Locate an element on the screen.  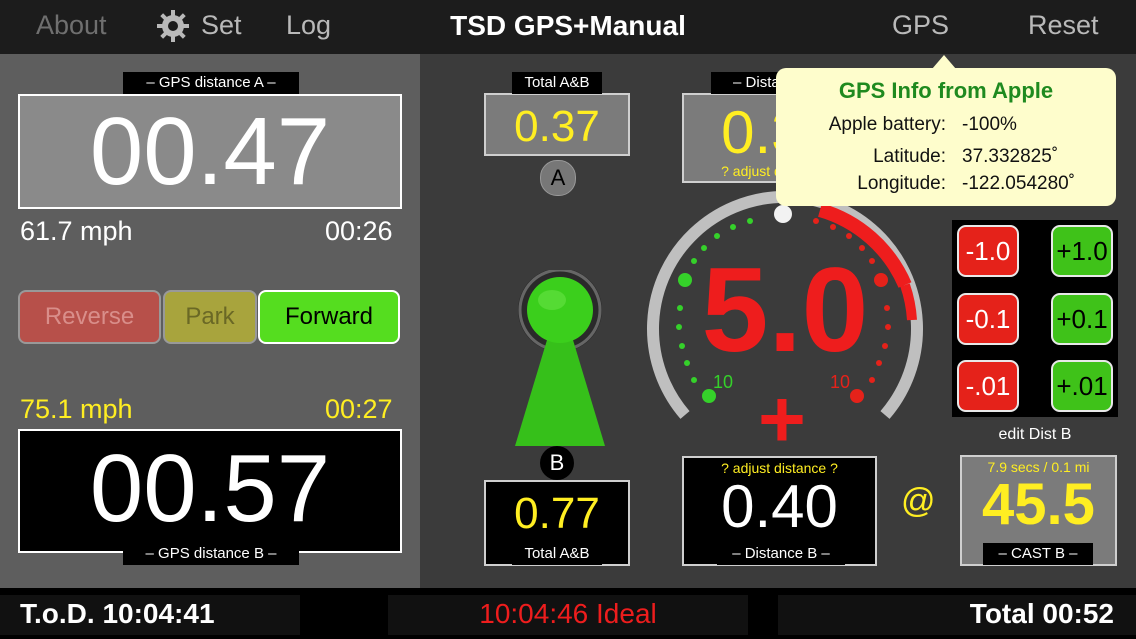
gauge-sign: + is located at coordinates (782, 419).